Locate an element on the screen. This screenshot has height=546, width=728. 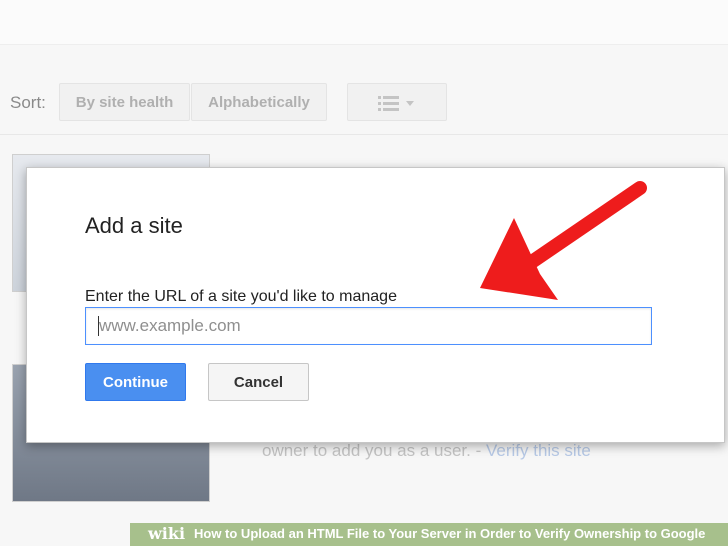
wikihow-logo: wiki is located at coordinates (167, 533).